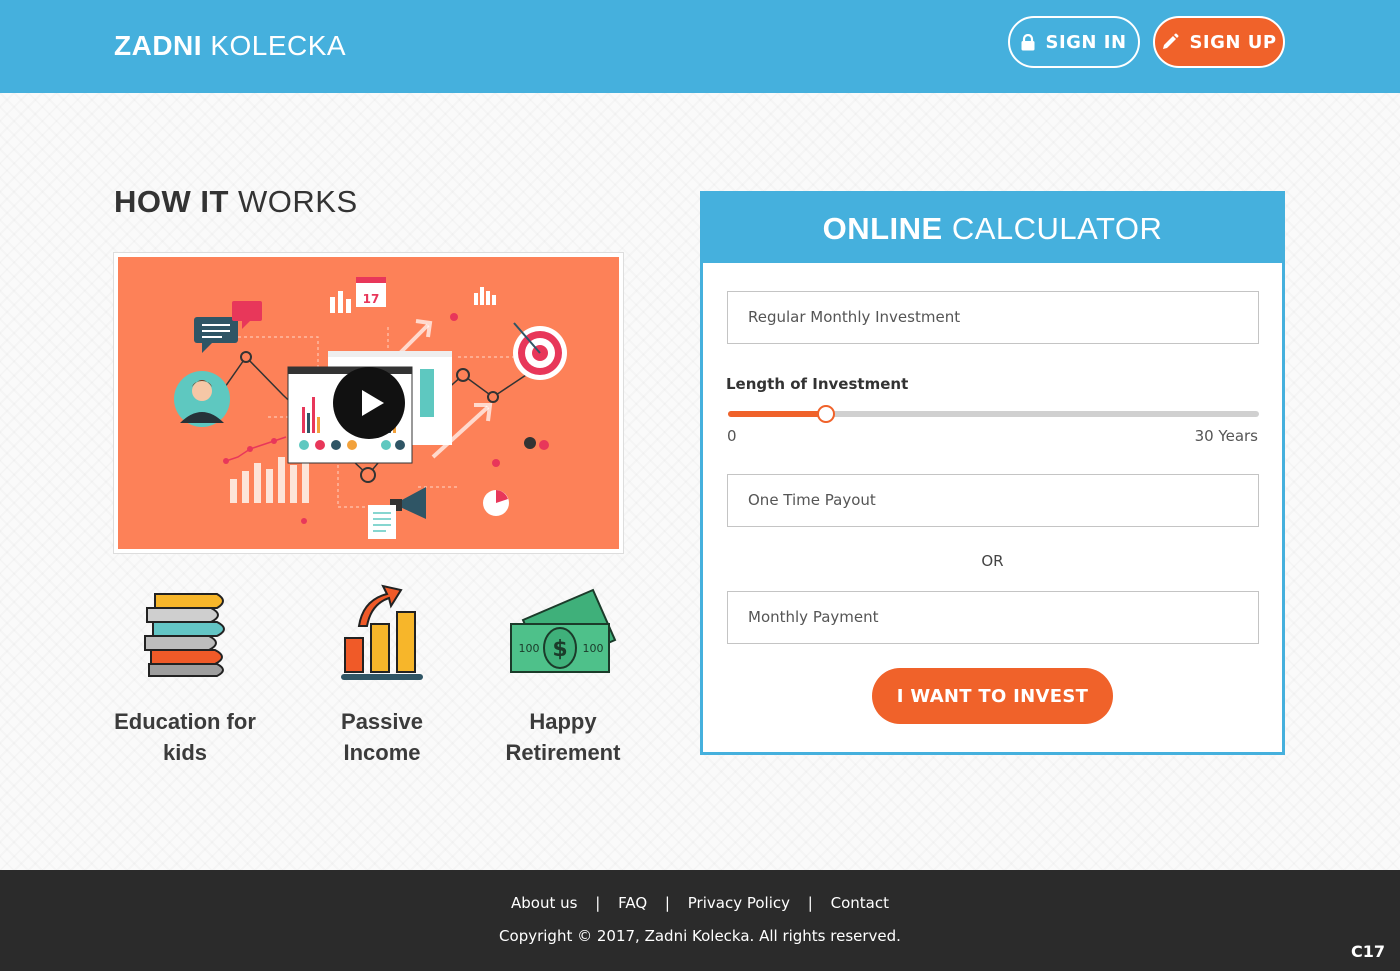 The image size is (1400, 971). Describe the element at coordinates (993, 617) in the screenshot. I see `monthly-payment-input: Monthly Payment` at that location.